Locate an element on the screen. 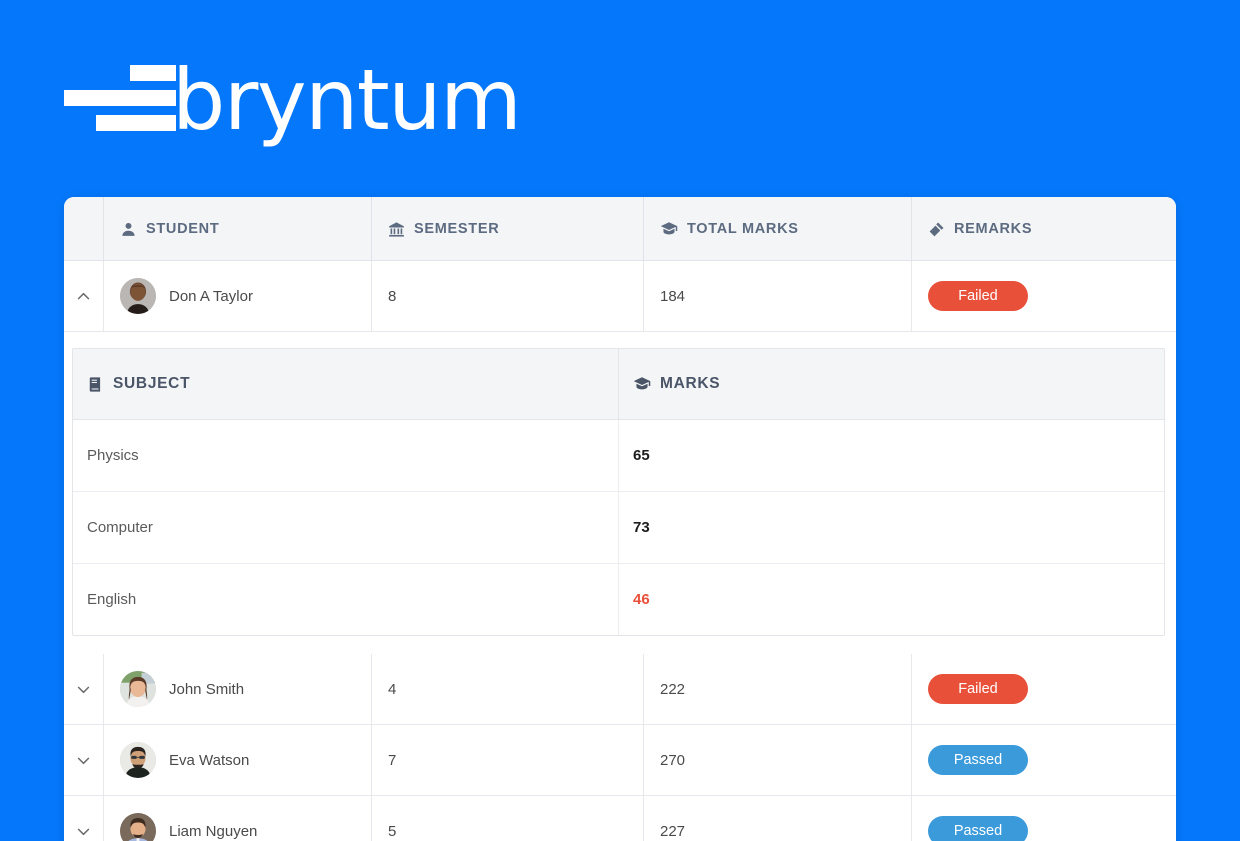 The height and width of the screenshot is (841, 1240). column-header-student: STUDENT is located at coordinates (238, 229).